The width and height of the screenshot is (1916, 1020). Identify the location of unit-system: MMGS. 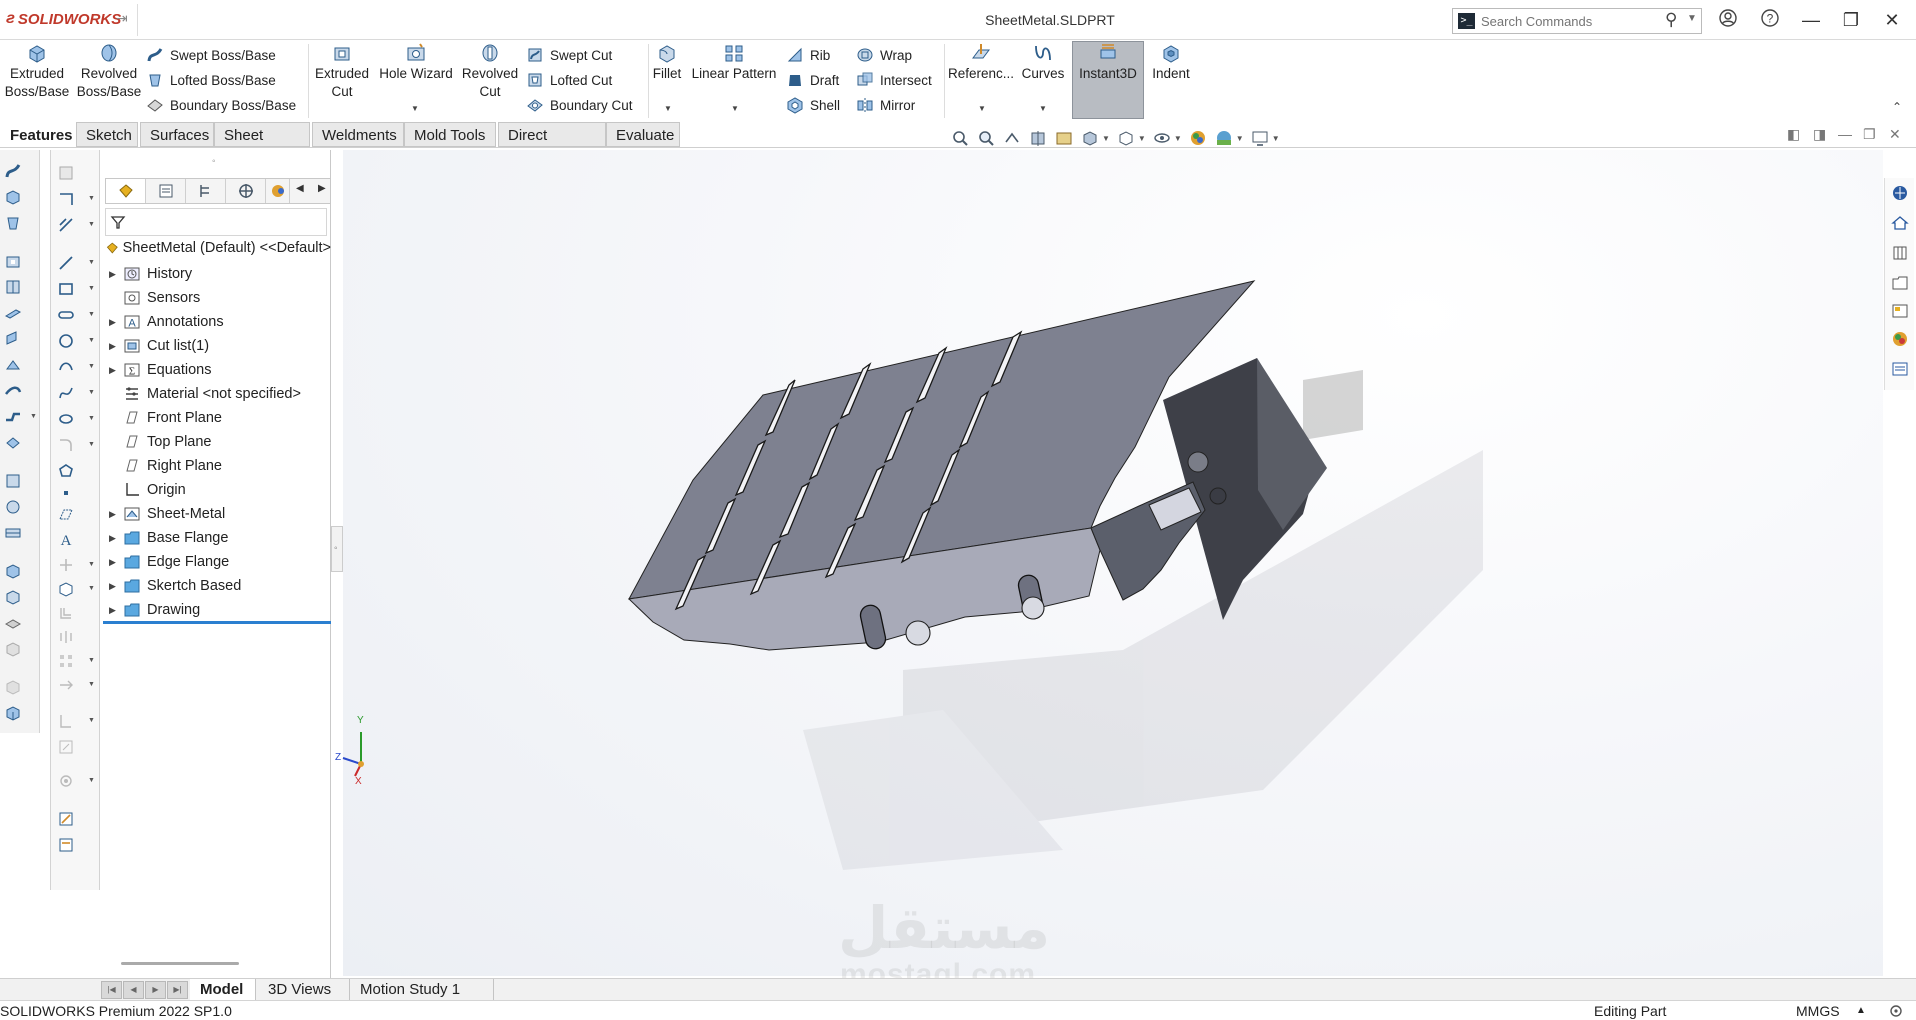
(1818, 1011).